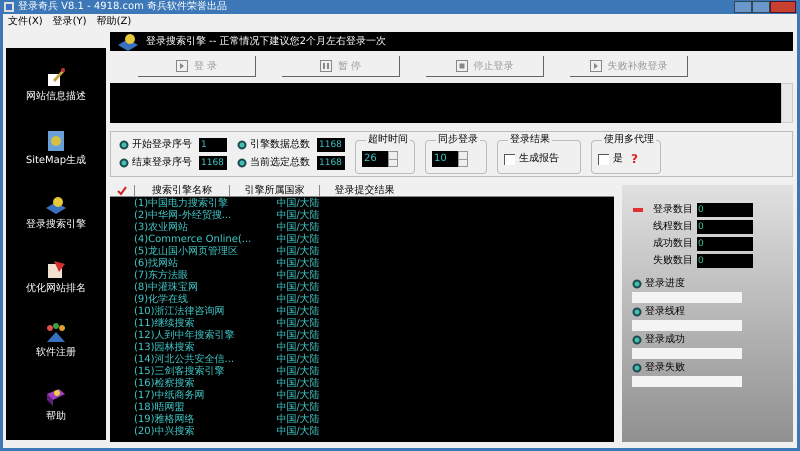  I want to click on check-icon, so click(122, 191).